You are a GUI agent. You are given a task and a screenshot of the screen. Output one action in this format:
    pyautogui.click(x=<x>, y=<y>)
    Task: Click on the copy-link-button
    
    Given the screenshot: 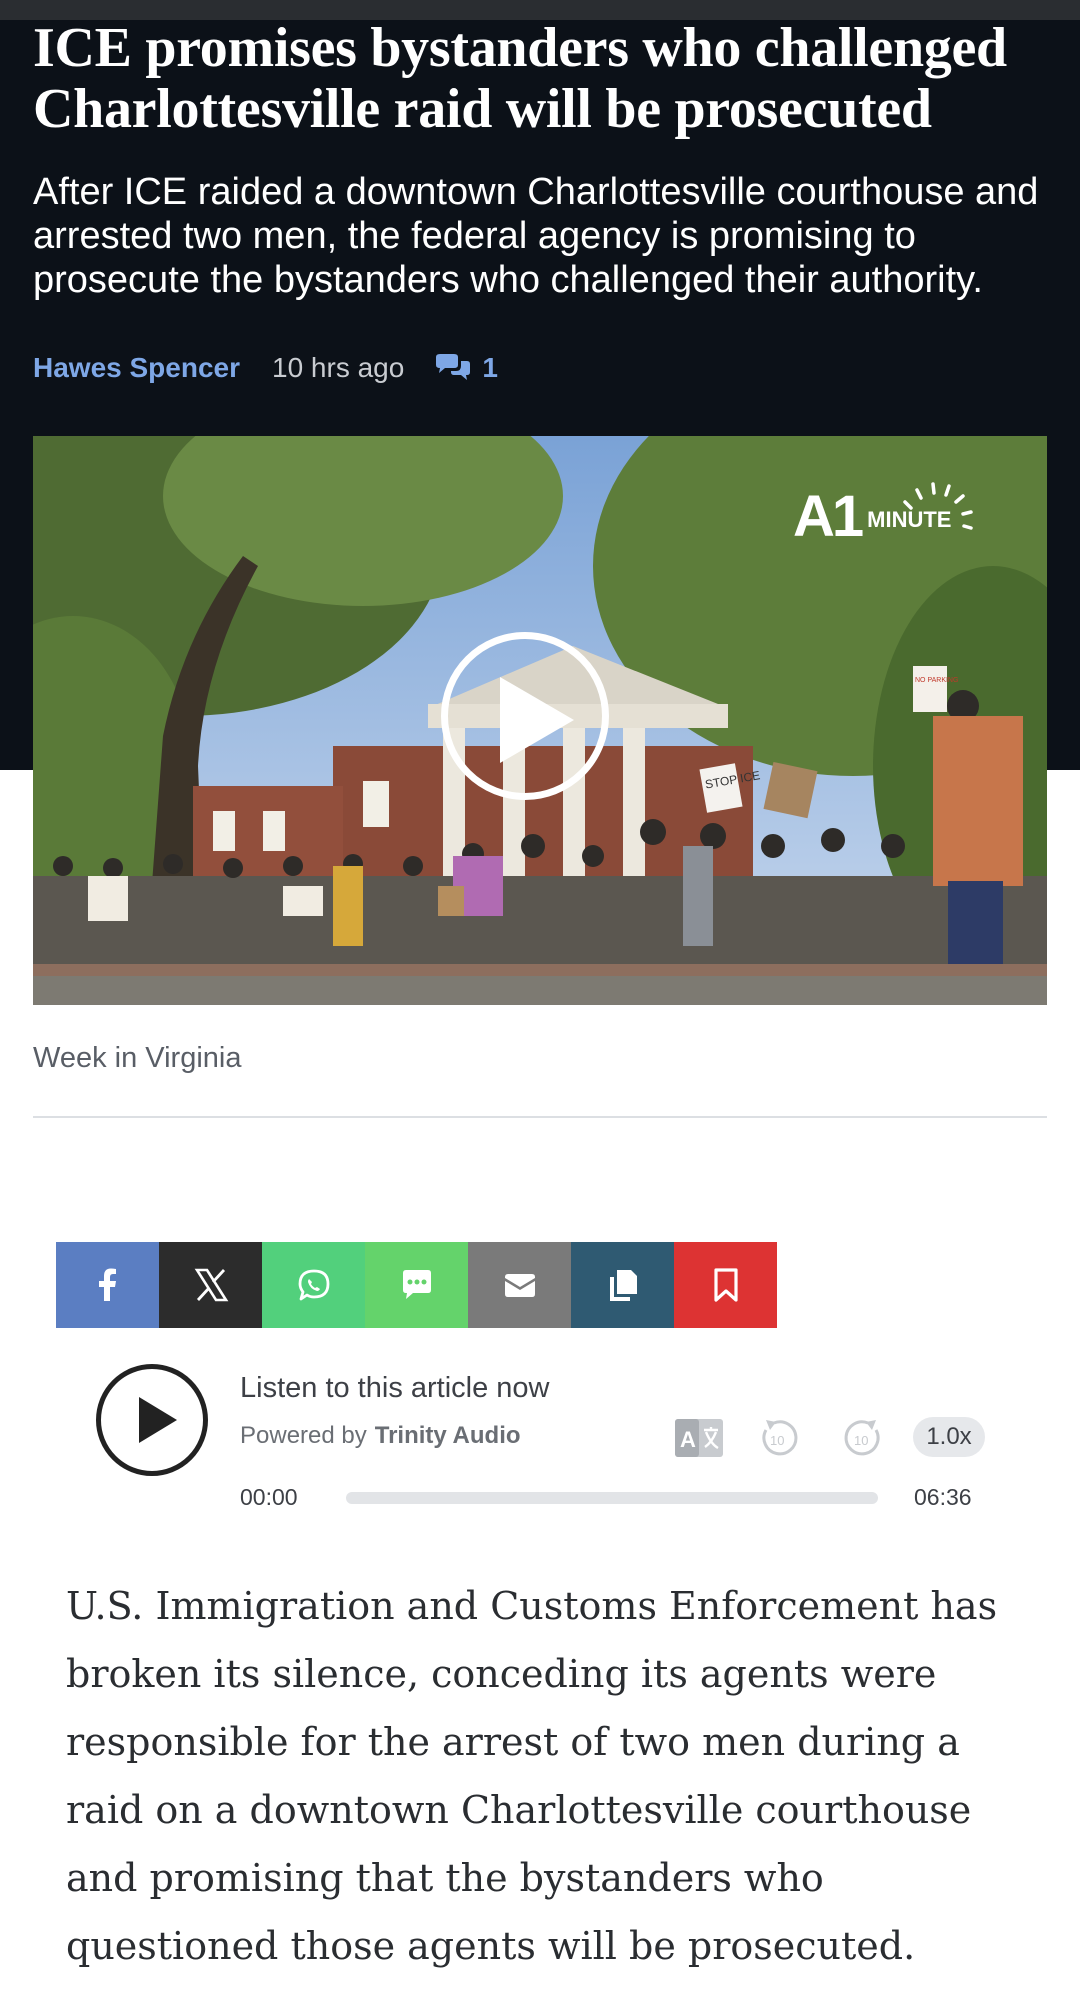 What is the action you would take?
    pyautogui.click(x=622, y=1285)
    